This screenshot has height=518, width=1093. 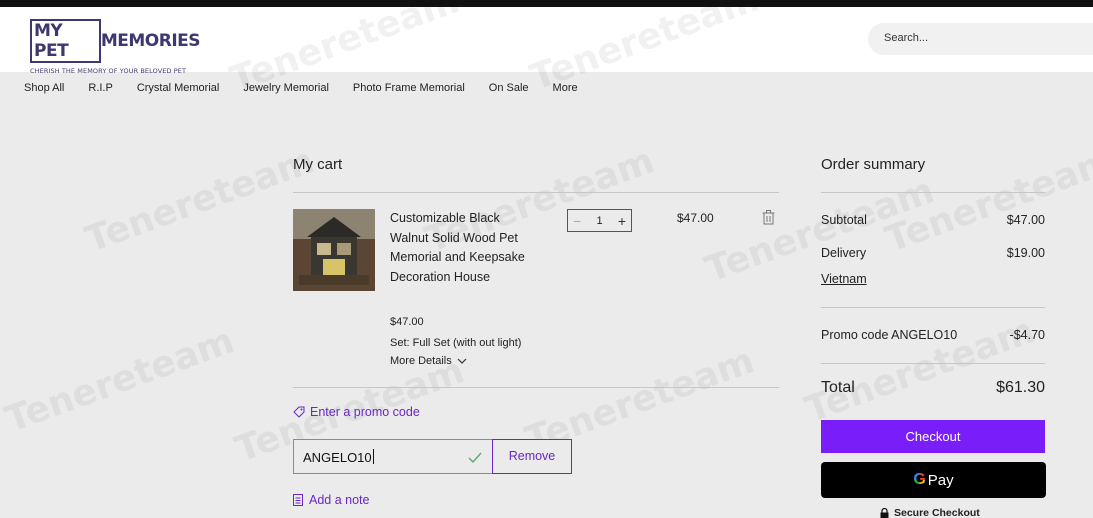 I want to click on quantity-value: 1, so click(x=599, y=221).